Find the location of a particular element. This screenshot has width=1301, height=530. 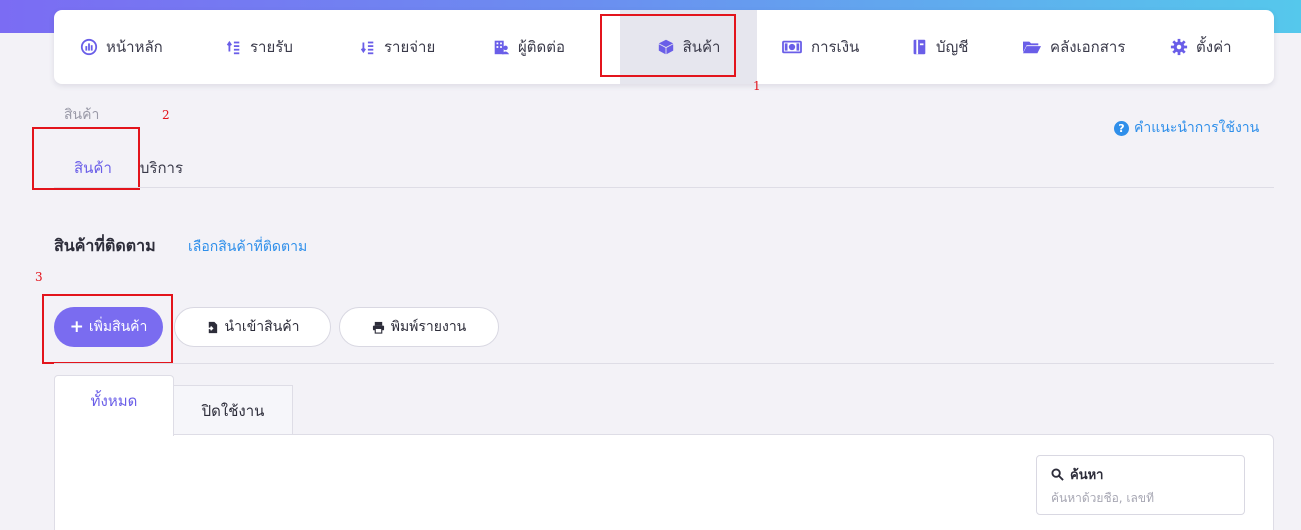

product-subtabs: สินค้า บริการ is located at coordinates (128, 168).